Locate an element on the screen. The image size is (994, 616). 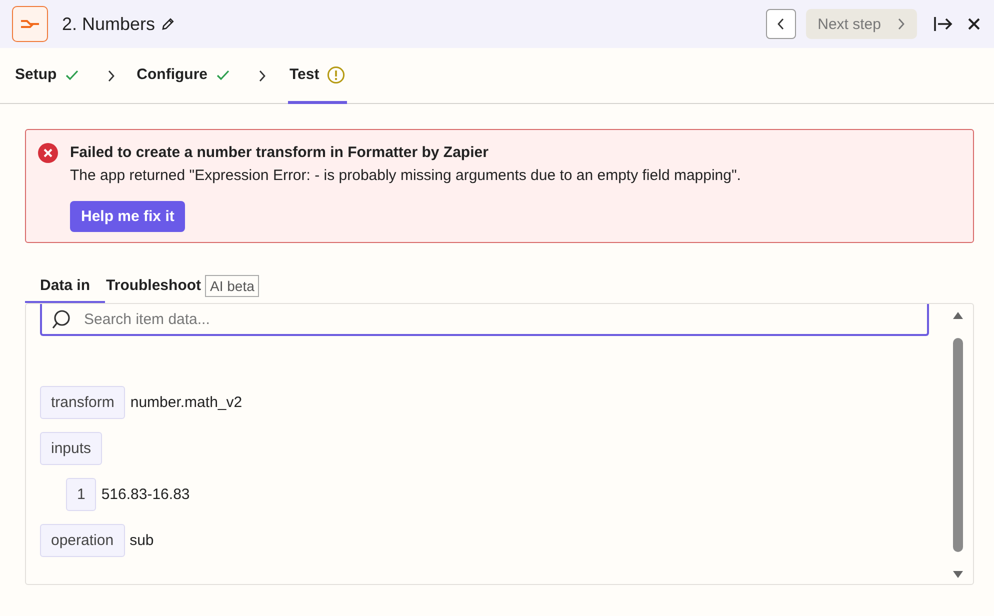
close-icon is located at coordinates (974, 24).